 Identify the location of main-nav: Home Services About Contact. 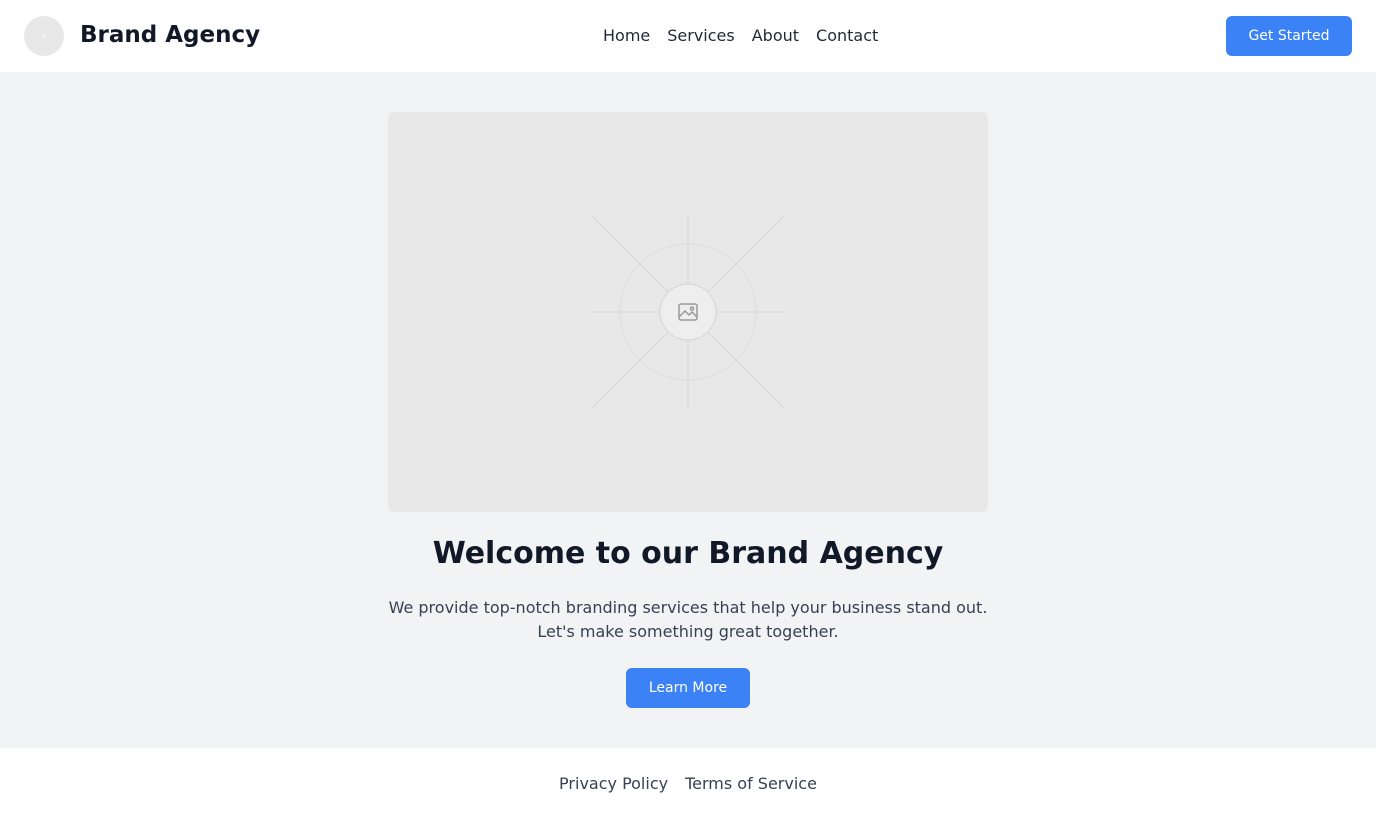
(740, 36).